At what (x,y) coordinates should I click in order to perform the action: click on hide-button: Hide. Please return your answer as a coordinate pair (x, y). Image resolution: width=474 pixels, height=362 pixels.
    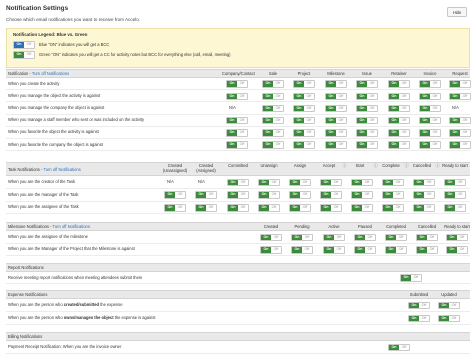
    Looking at the image, I should click on (457, 12).